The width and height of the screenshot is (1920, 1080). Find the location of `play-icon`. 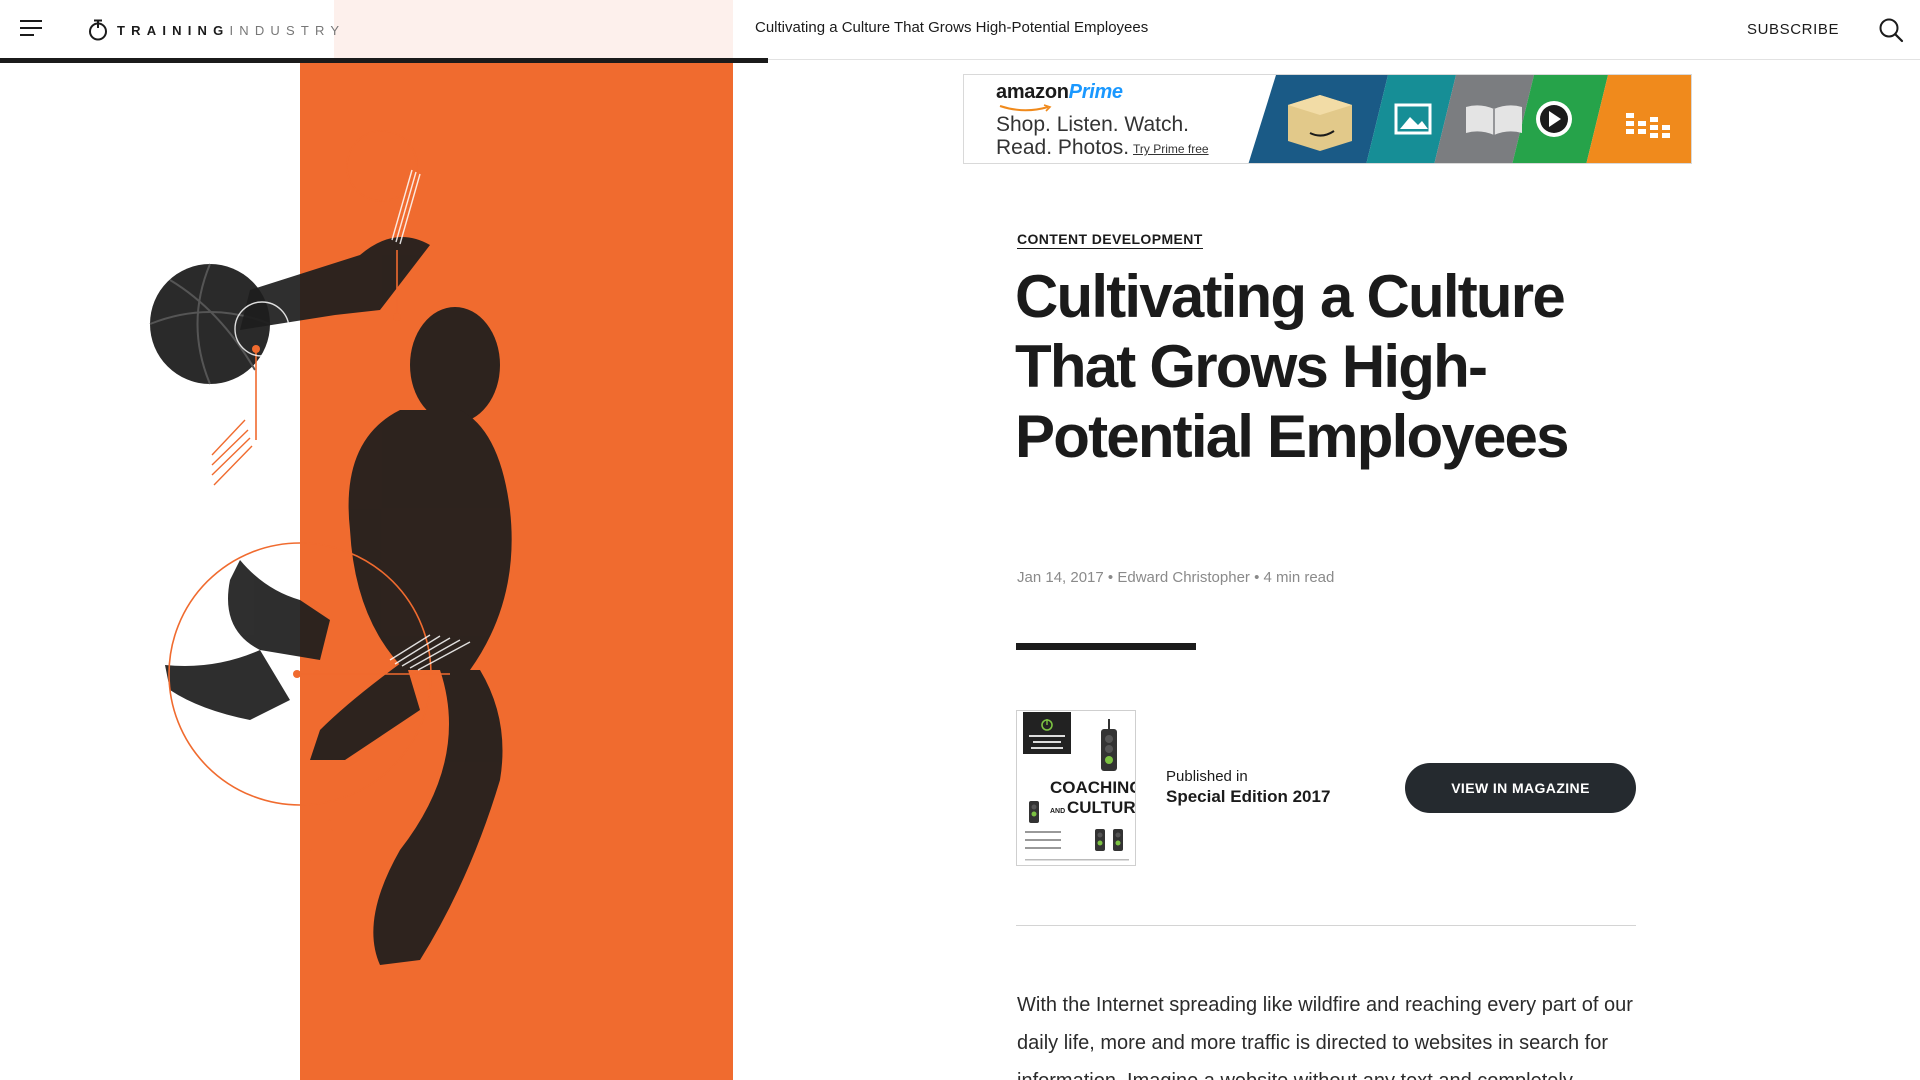

play-icon is located at coordinates (1554, 119).